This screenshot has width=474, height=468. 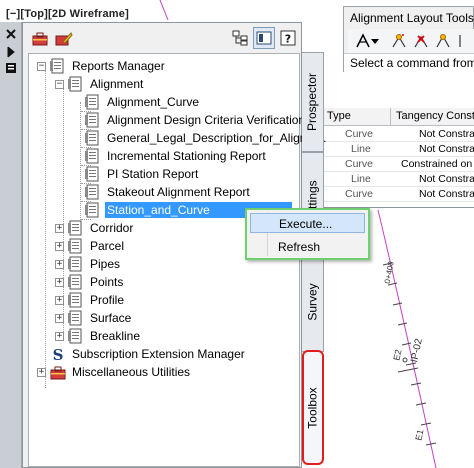 What do you see at coordinates (58, 372) in the screenshot?
I see `toolbox-icon` at bounding box center [58, 372].